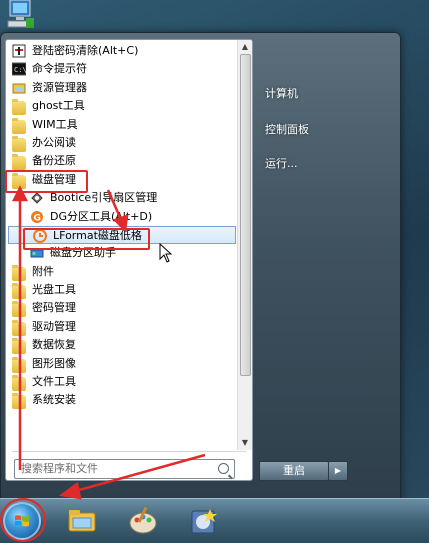 This screenshot has width=429, height=543. What do you see at coordinates (294, 471) in the screenshot?
I see `restart-button: 重启` at bounding box center [294, 471].